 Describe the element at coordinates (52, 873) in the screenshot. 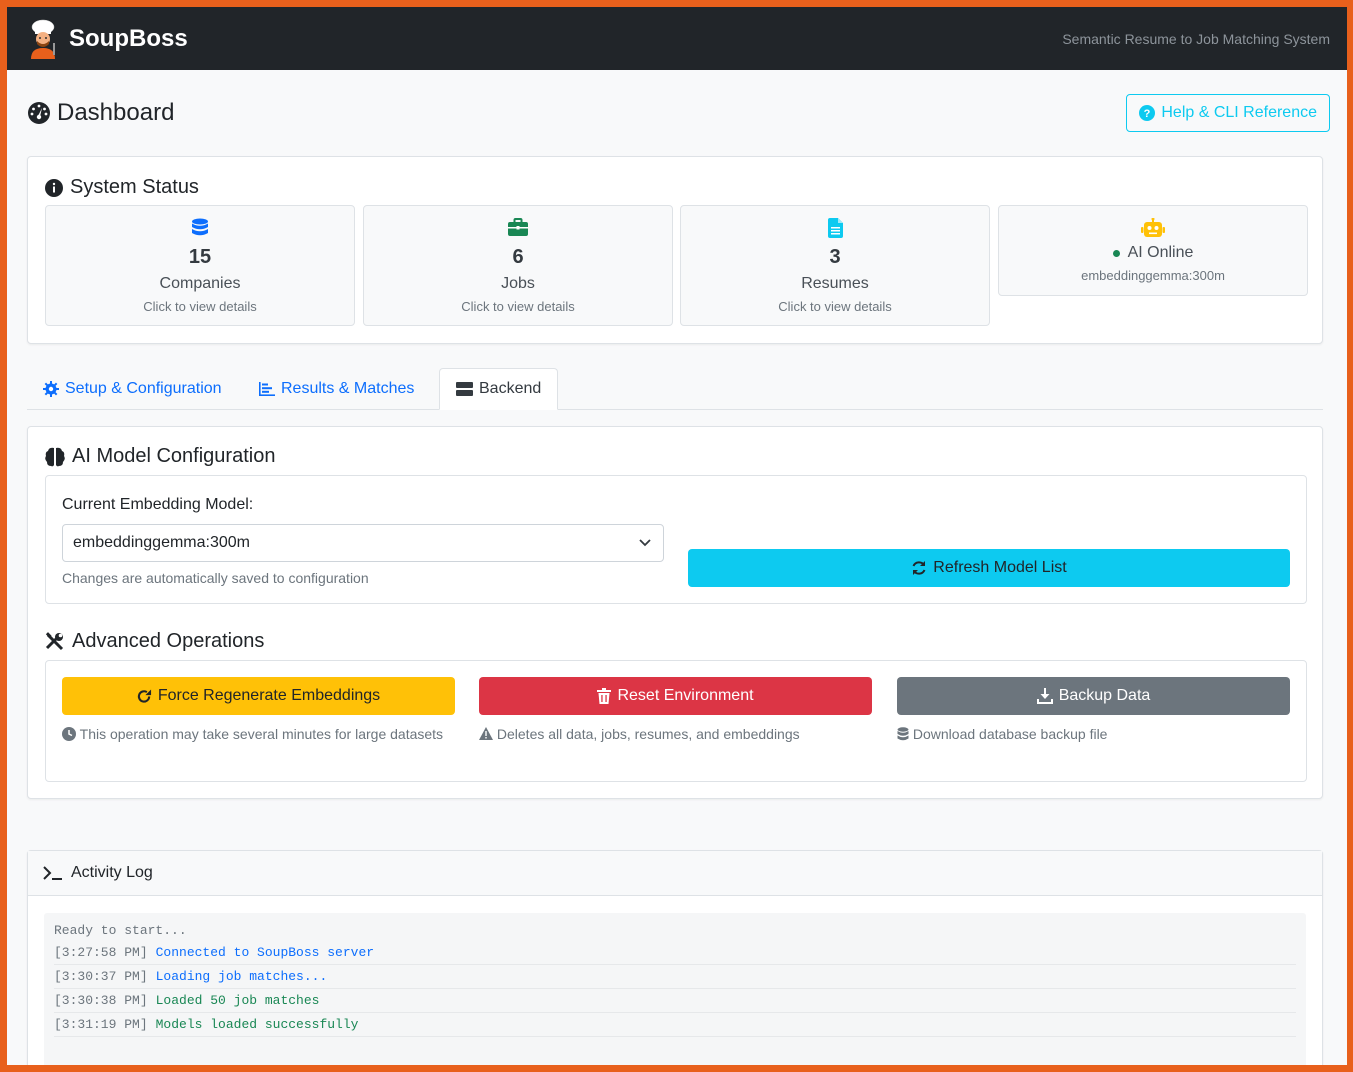

I see `terminal-icon` at that location.